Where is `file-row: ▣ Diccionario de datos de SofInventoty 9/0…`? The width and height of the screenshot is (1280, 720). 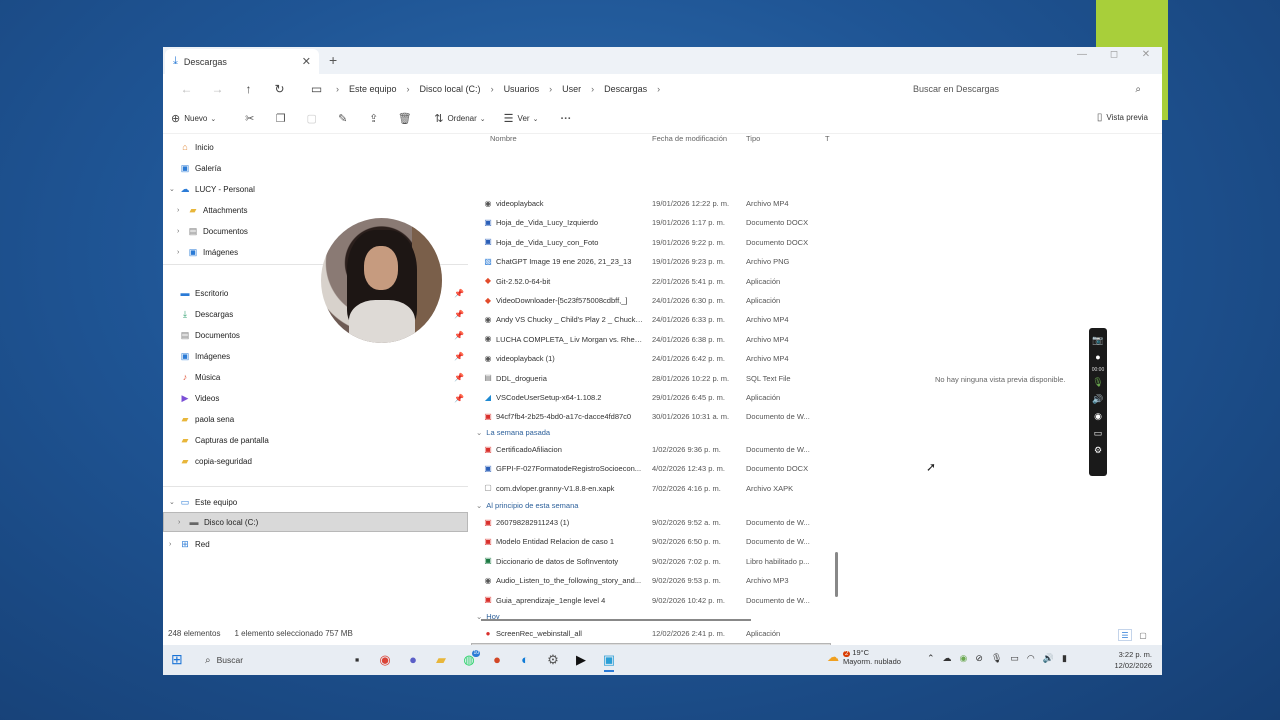 file-row: ▣ Diccionario de datos de SofInventoty 9/0… is located at coordinates (651, 561).